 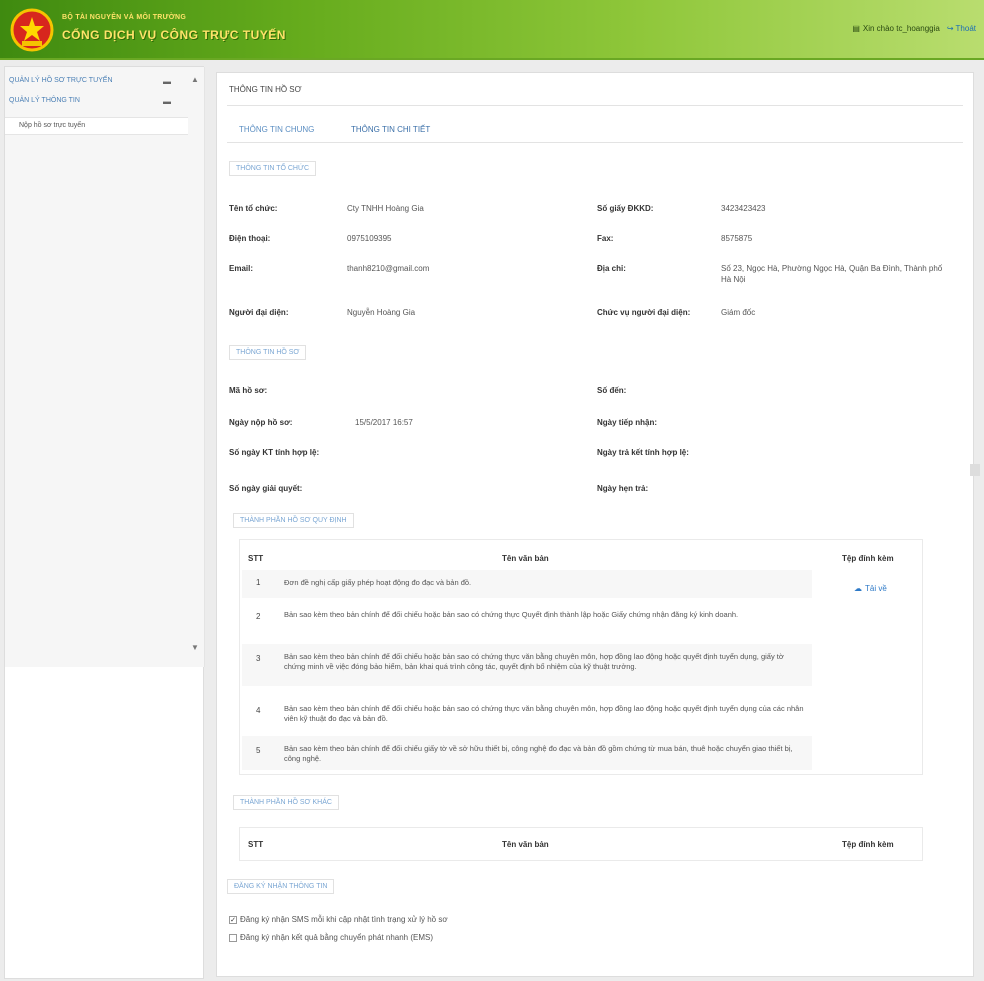 What do you see at coordinates (369, 238) in the screenshot?
I see `phone-value: 0975109395` at bounding box center [369, 238].